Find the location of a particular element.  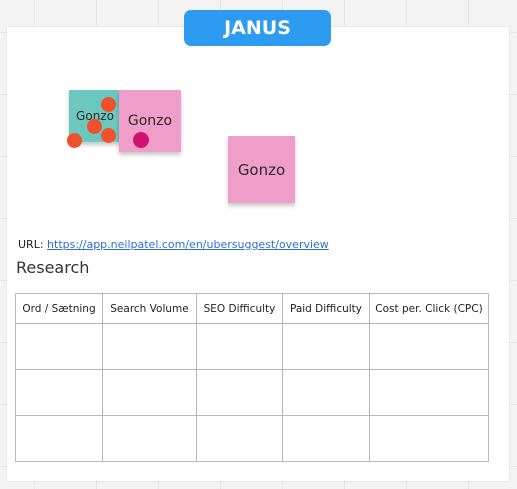

frame-title-text: JANUS is located at coordinates (257, 28).